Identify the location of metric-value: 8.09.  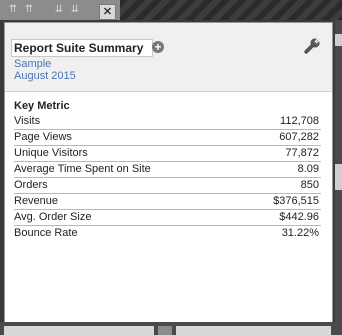
(308, 169).